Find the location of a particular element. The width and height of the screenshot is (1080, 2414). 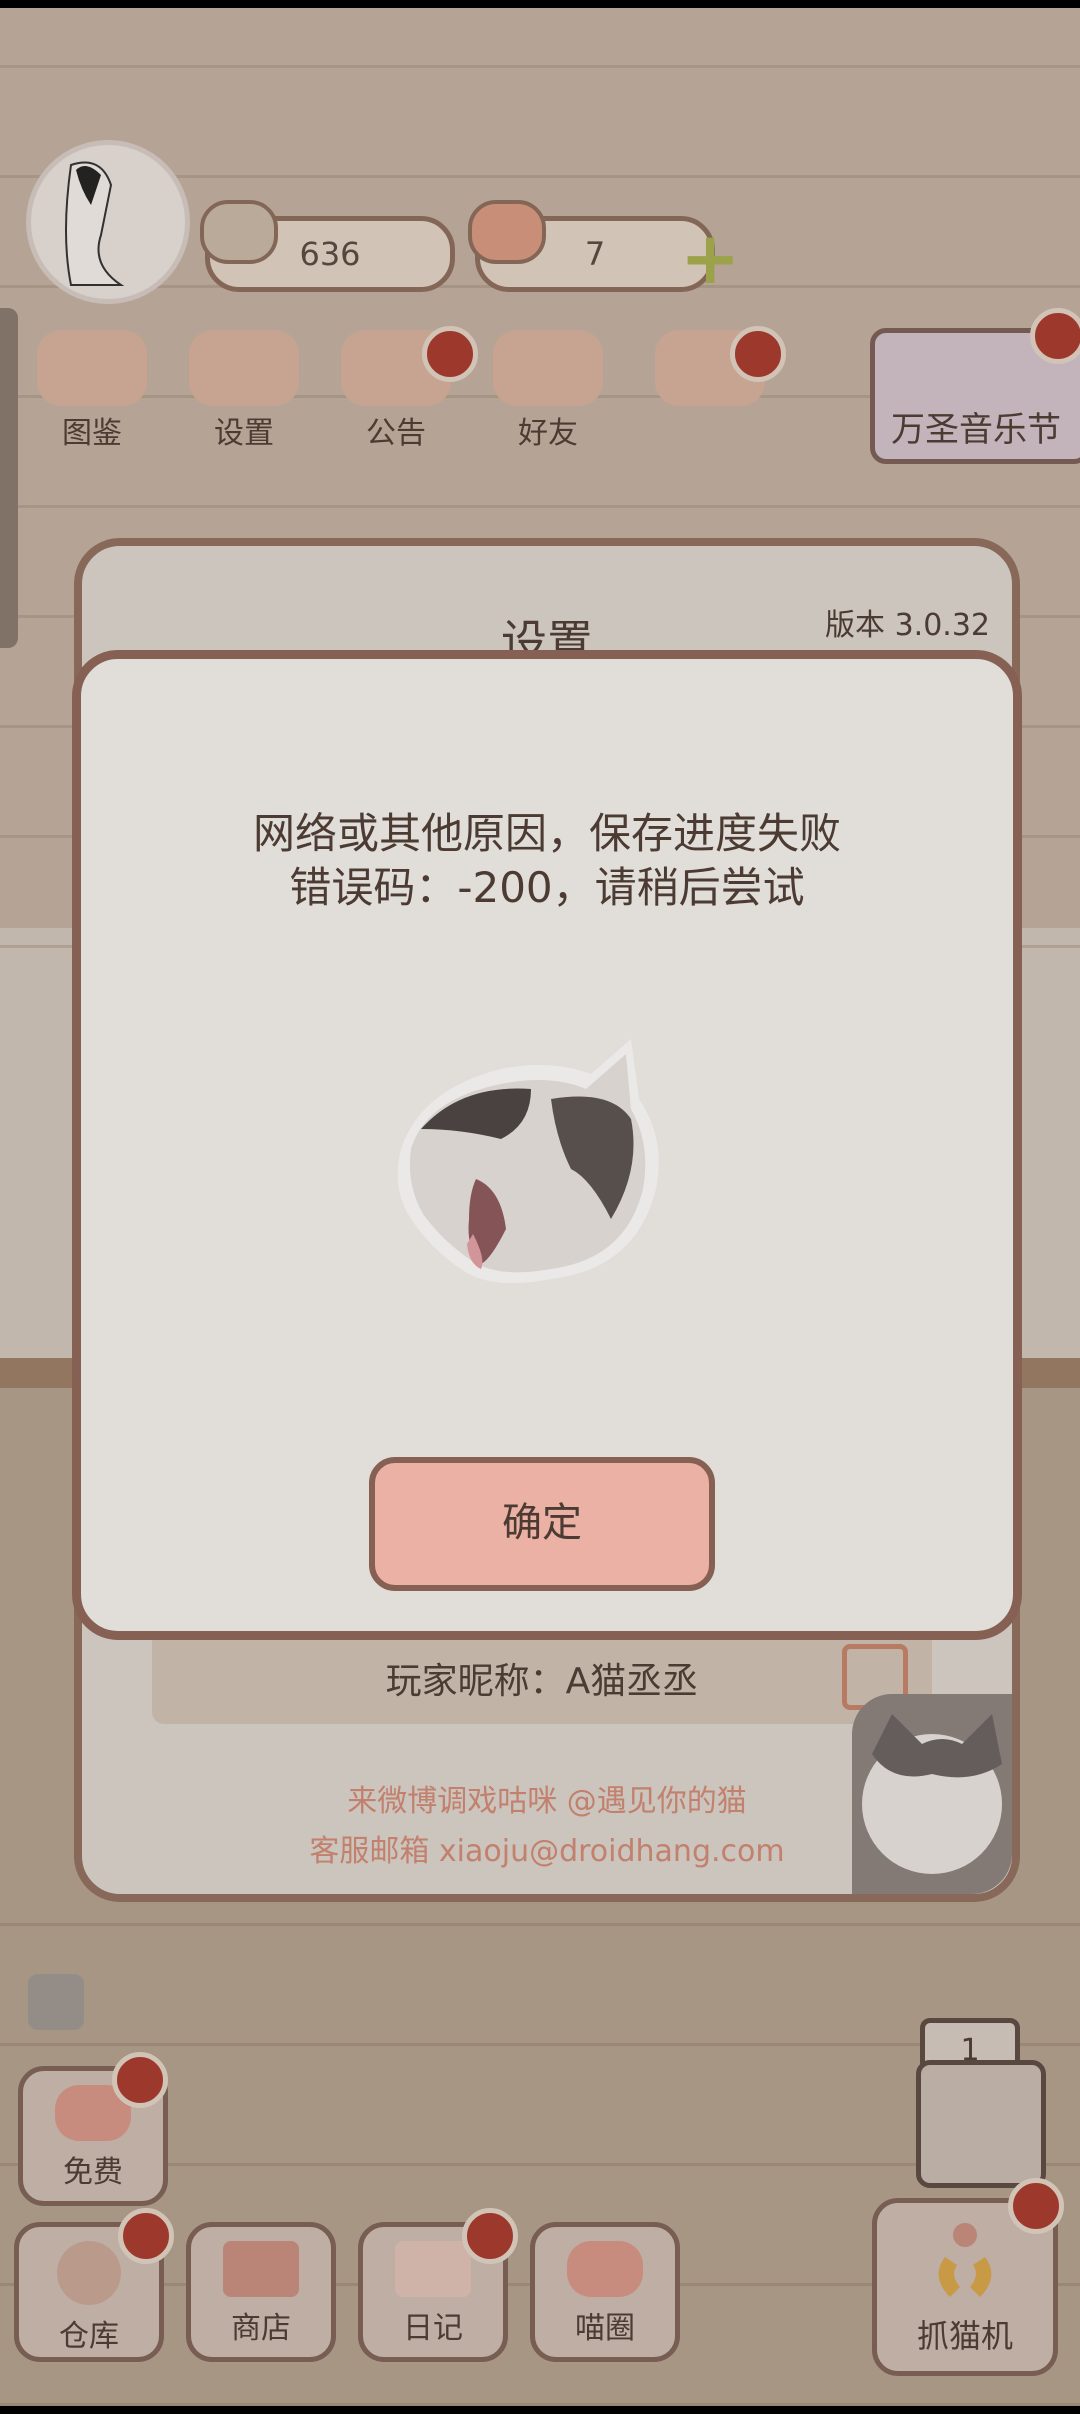

nickname-box: 玩家昵称：A猫丞丞 is located at coordinates (542, 1675).